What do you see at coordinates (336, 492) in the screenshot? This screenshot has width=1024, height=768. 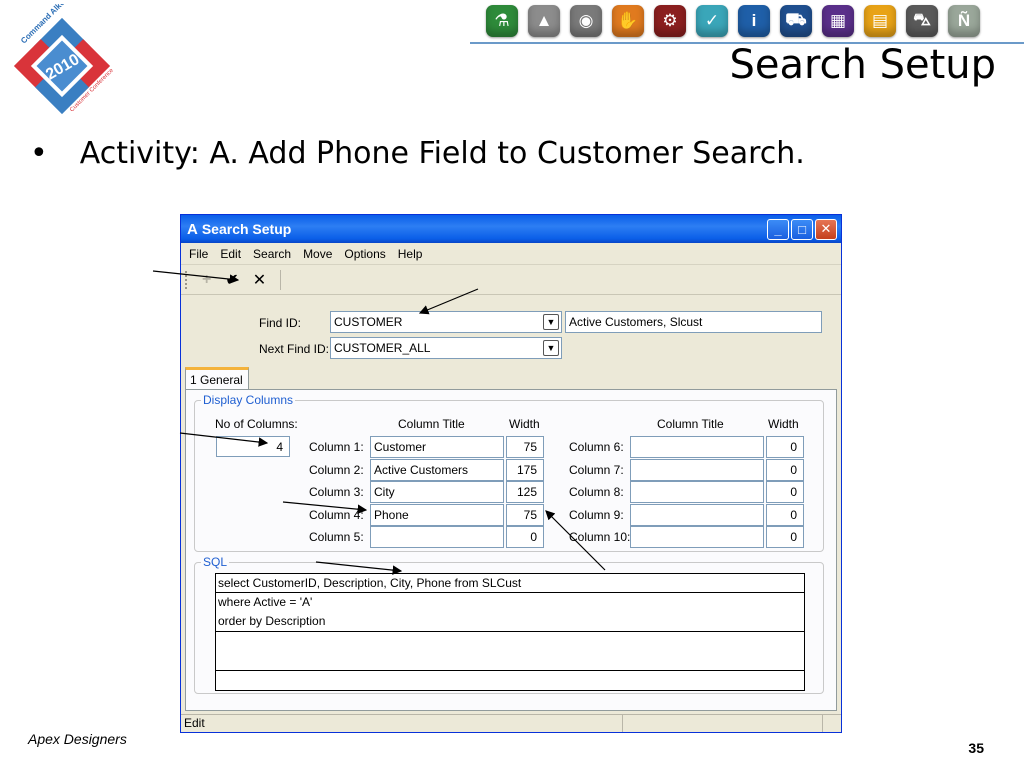 I see `column-label: Column 3:` at bounding box center [336, 492].